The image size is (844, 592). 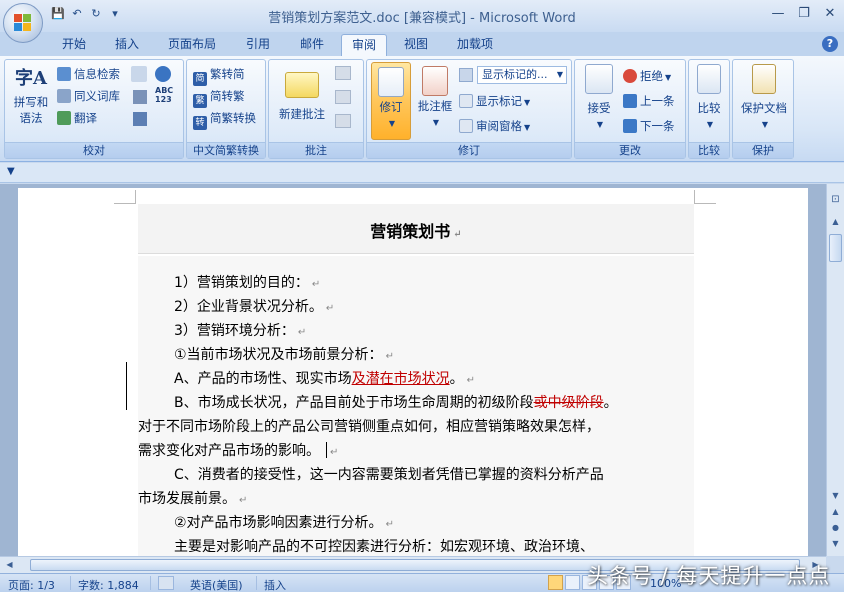 What do you see at coordinates (416, 45) in the screenshot?
I see `tab-view: 视图` at bounding box center [416, 45].